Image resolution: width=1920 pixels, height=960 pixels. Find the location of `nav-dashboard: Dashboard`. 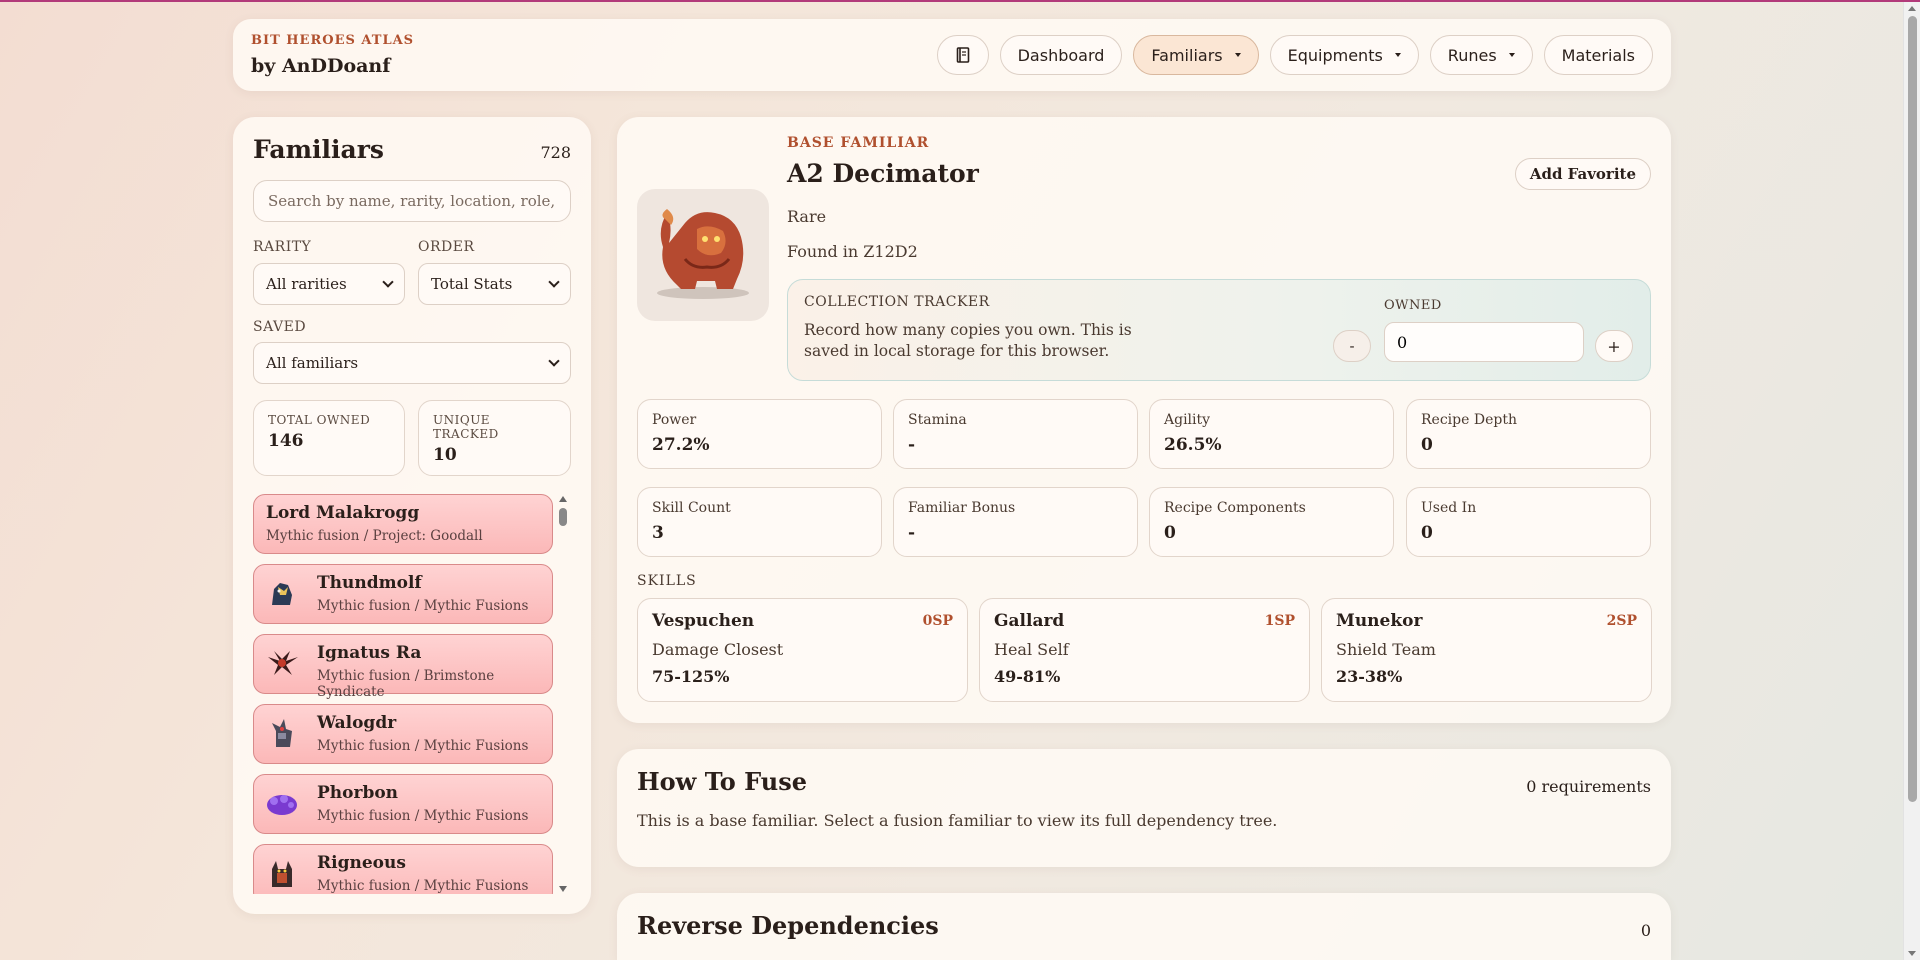

nav-dashboard: Dashboard is located at coordinates (1061, 55).